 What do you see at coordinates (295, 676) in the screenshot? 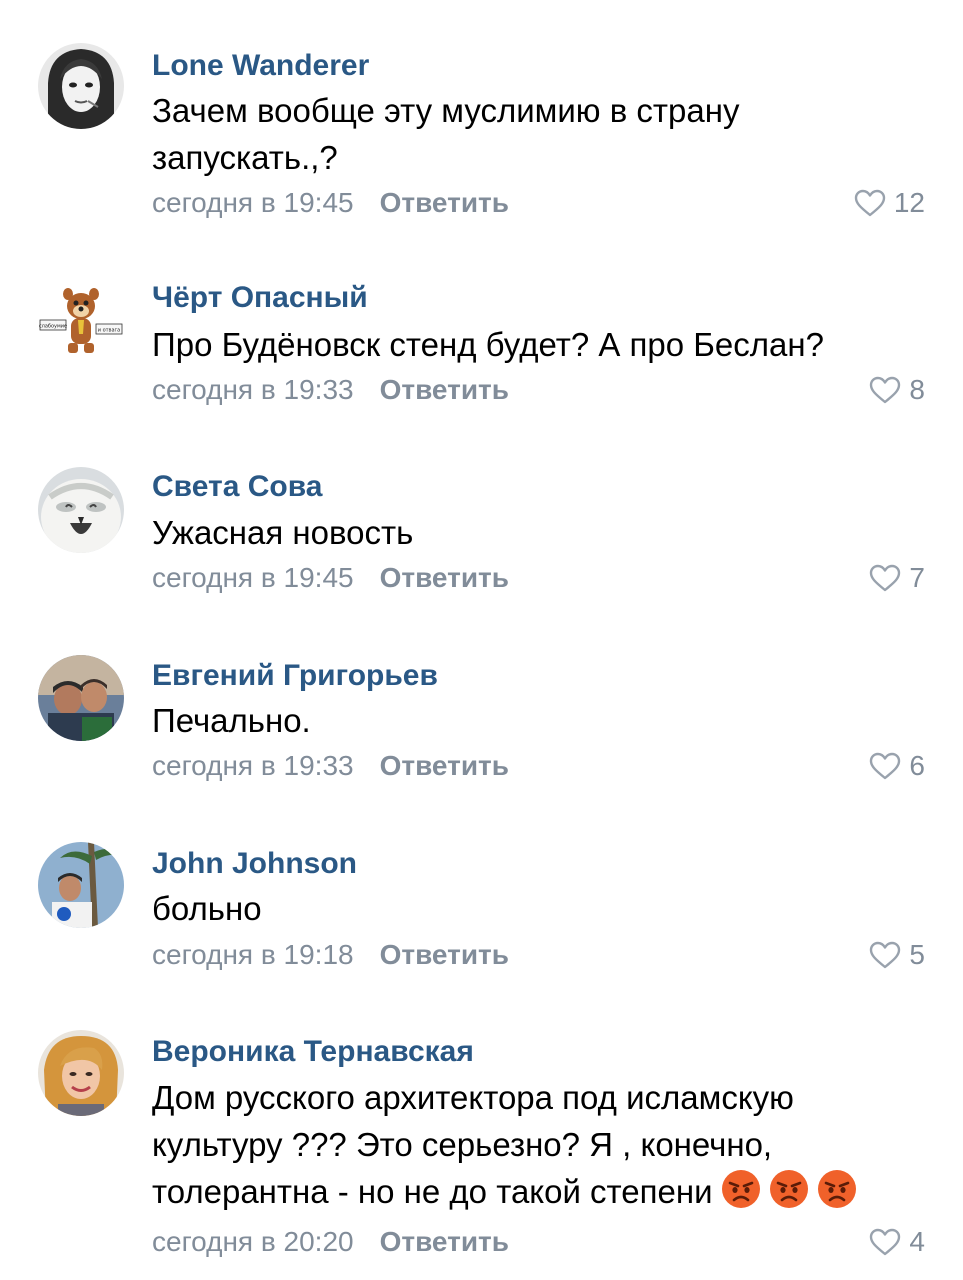
I see `comment-author: Евгений Григорьев` at bounding box center [295, 676].